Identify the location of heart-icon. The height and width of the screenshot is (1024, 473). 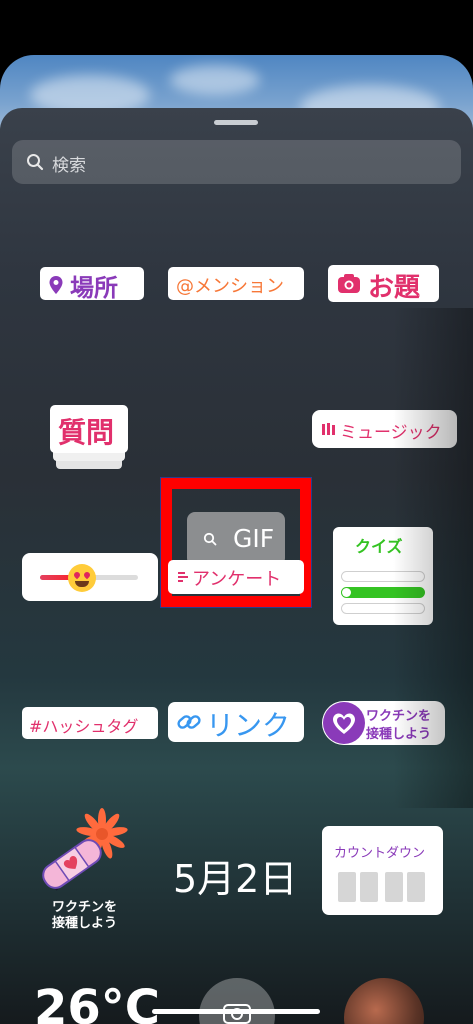
(344, 723).